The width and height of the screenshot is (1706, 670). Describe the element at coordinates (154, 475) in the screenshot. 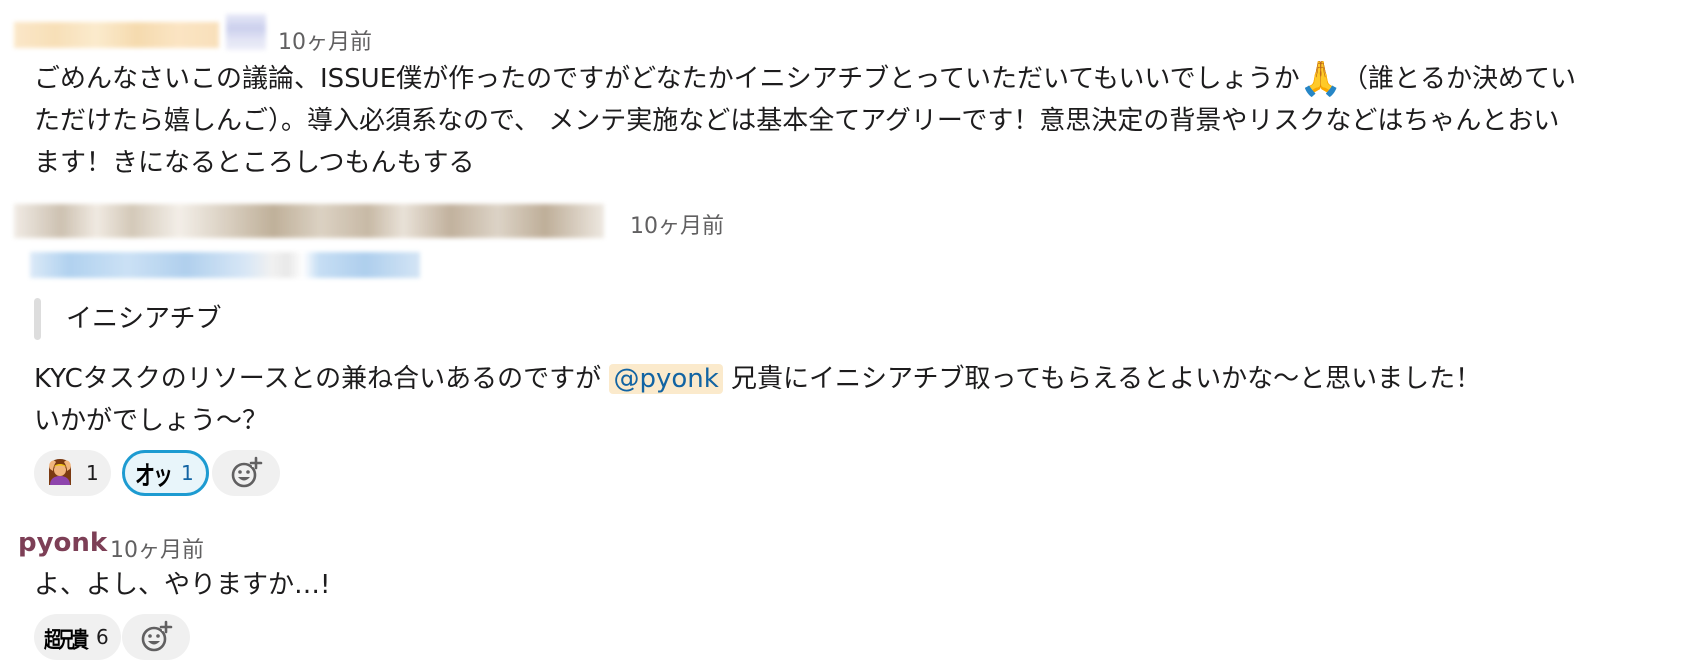

I see `custom-emoji-icon: オッ` at that location.